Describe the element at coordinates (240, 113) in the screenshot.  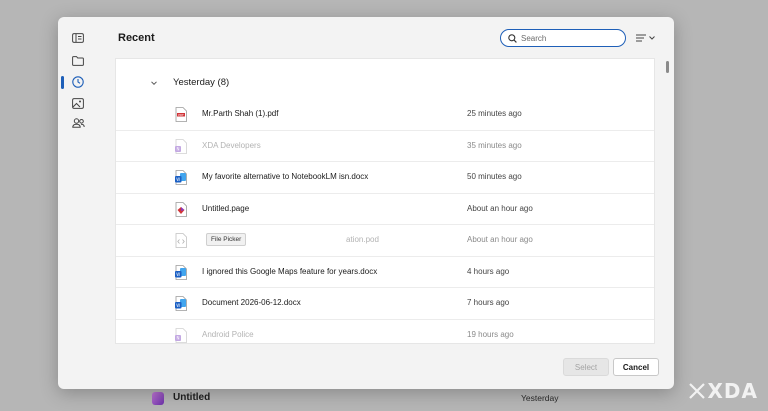
I see `file-name: Mr.Parth Shah (1).pdf` at that location.